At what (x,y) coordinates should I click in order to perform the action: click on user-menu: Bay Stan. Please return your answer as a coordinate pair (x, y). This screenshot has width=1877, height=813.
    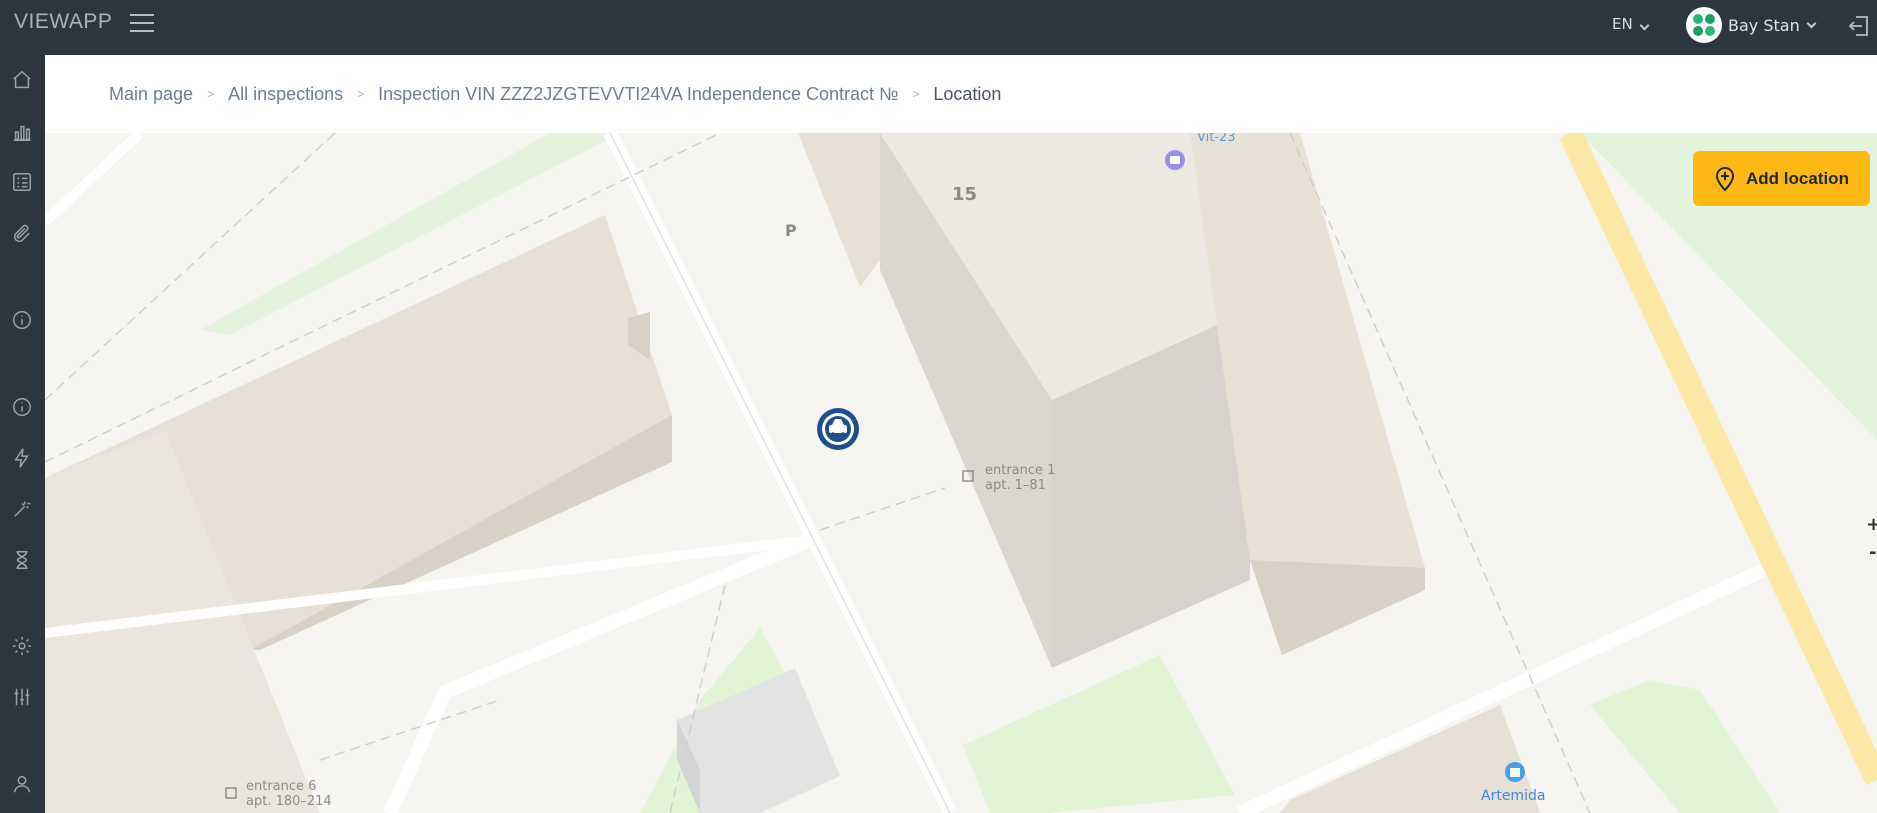
    Looking at the image, I should click on (1751, 25).